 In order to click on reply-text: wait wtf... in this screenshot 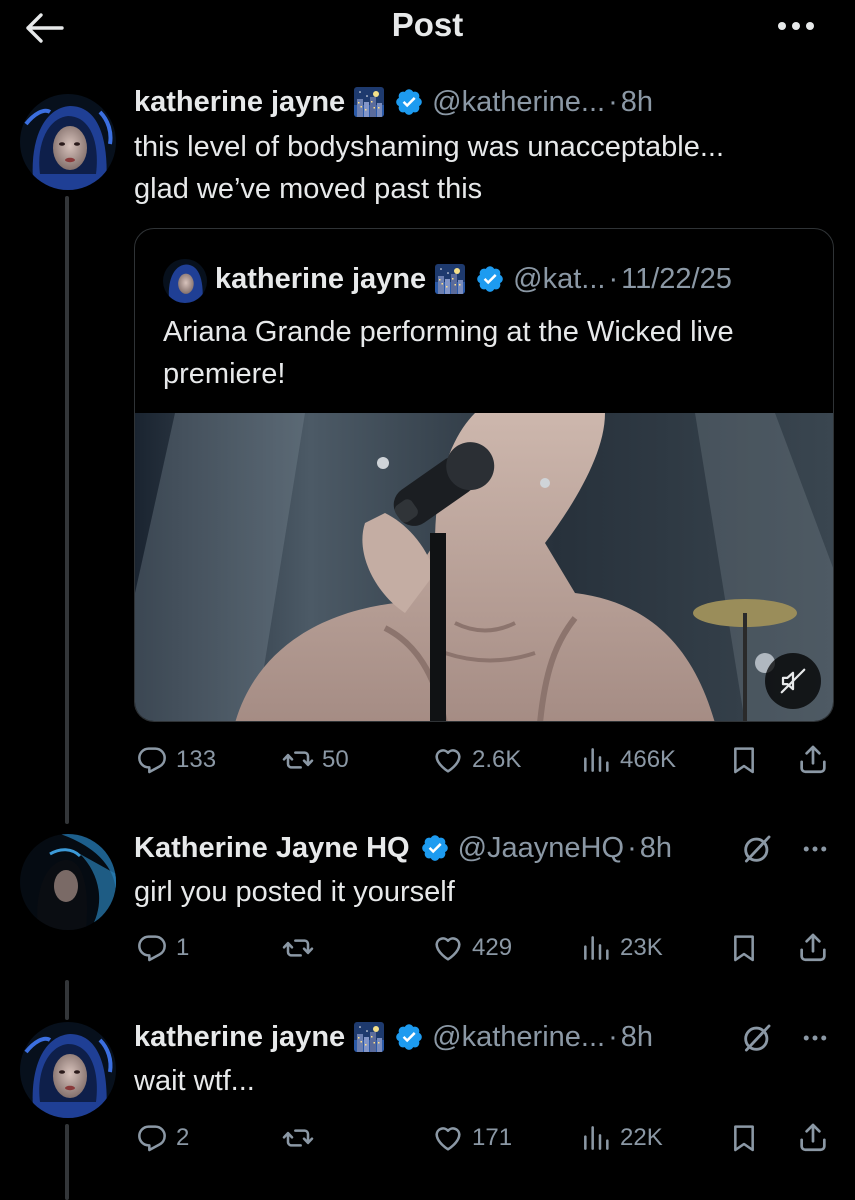, I will do `click(194, 1081)`.